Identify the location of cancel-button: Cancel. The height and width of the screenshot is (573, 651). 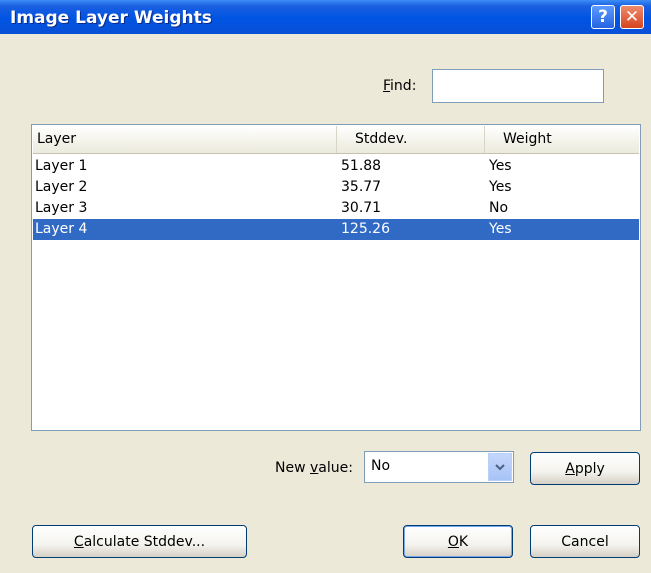
(585, 541).